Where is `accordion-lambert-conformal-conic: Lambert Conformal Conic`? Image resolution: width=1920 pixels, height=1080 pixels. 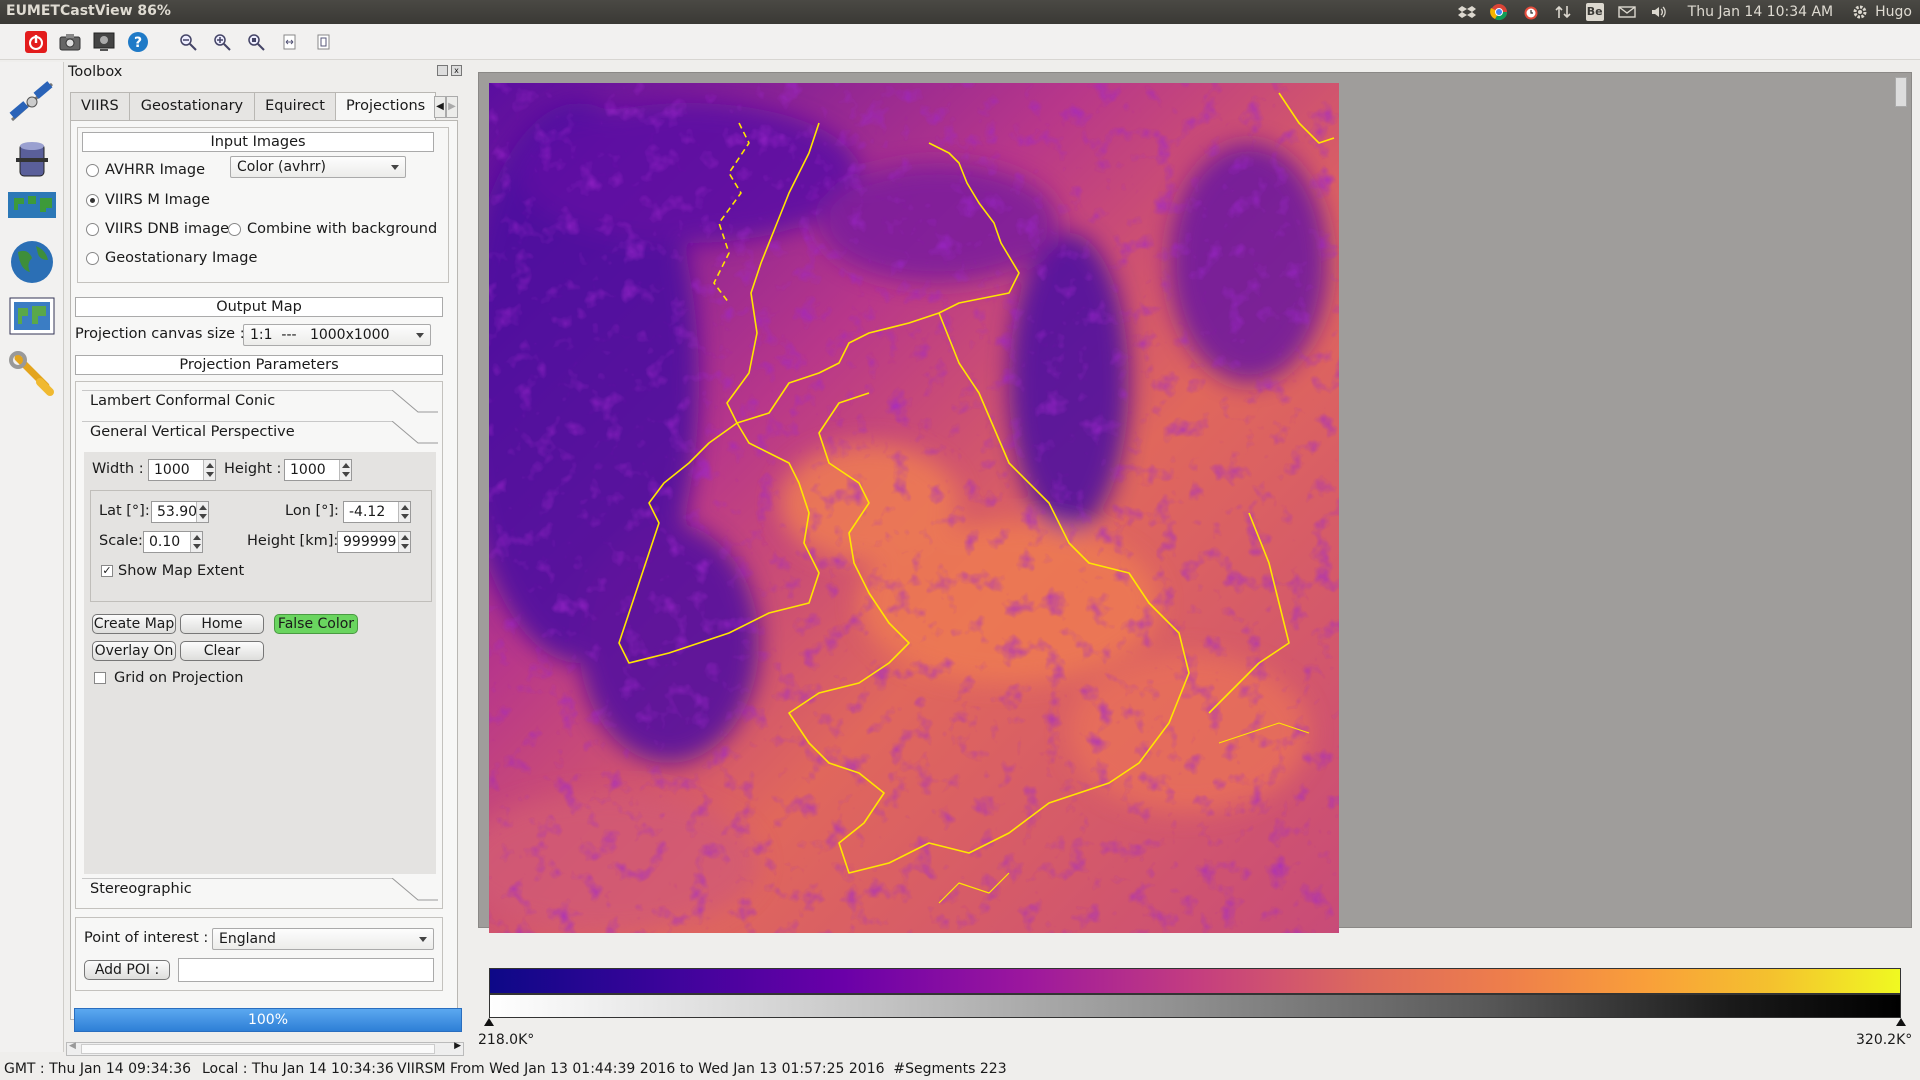
accordion-lambert-conformal-conic: Lambert Conformal Conic is located at coordinates (260, 402).